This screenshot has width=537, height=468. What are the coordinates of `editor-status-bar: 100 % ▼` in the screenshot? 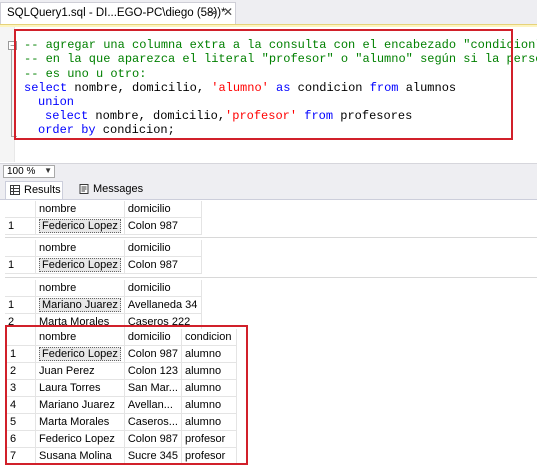 It's located at (268, 171).